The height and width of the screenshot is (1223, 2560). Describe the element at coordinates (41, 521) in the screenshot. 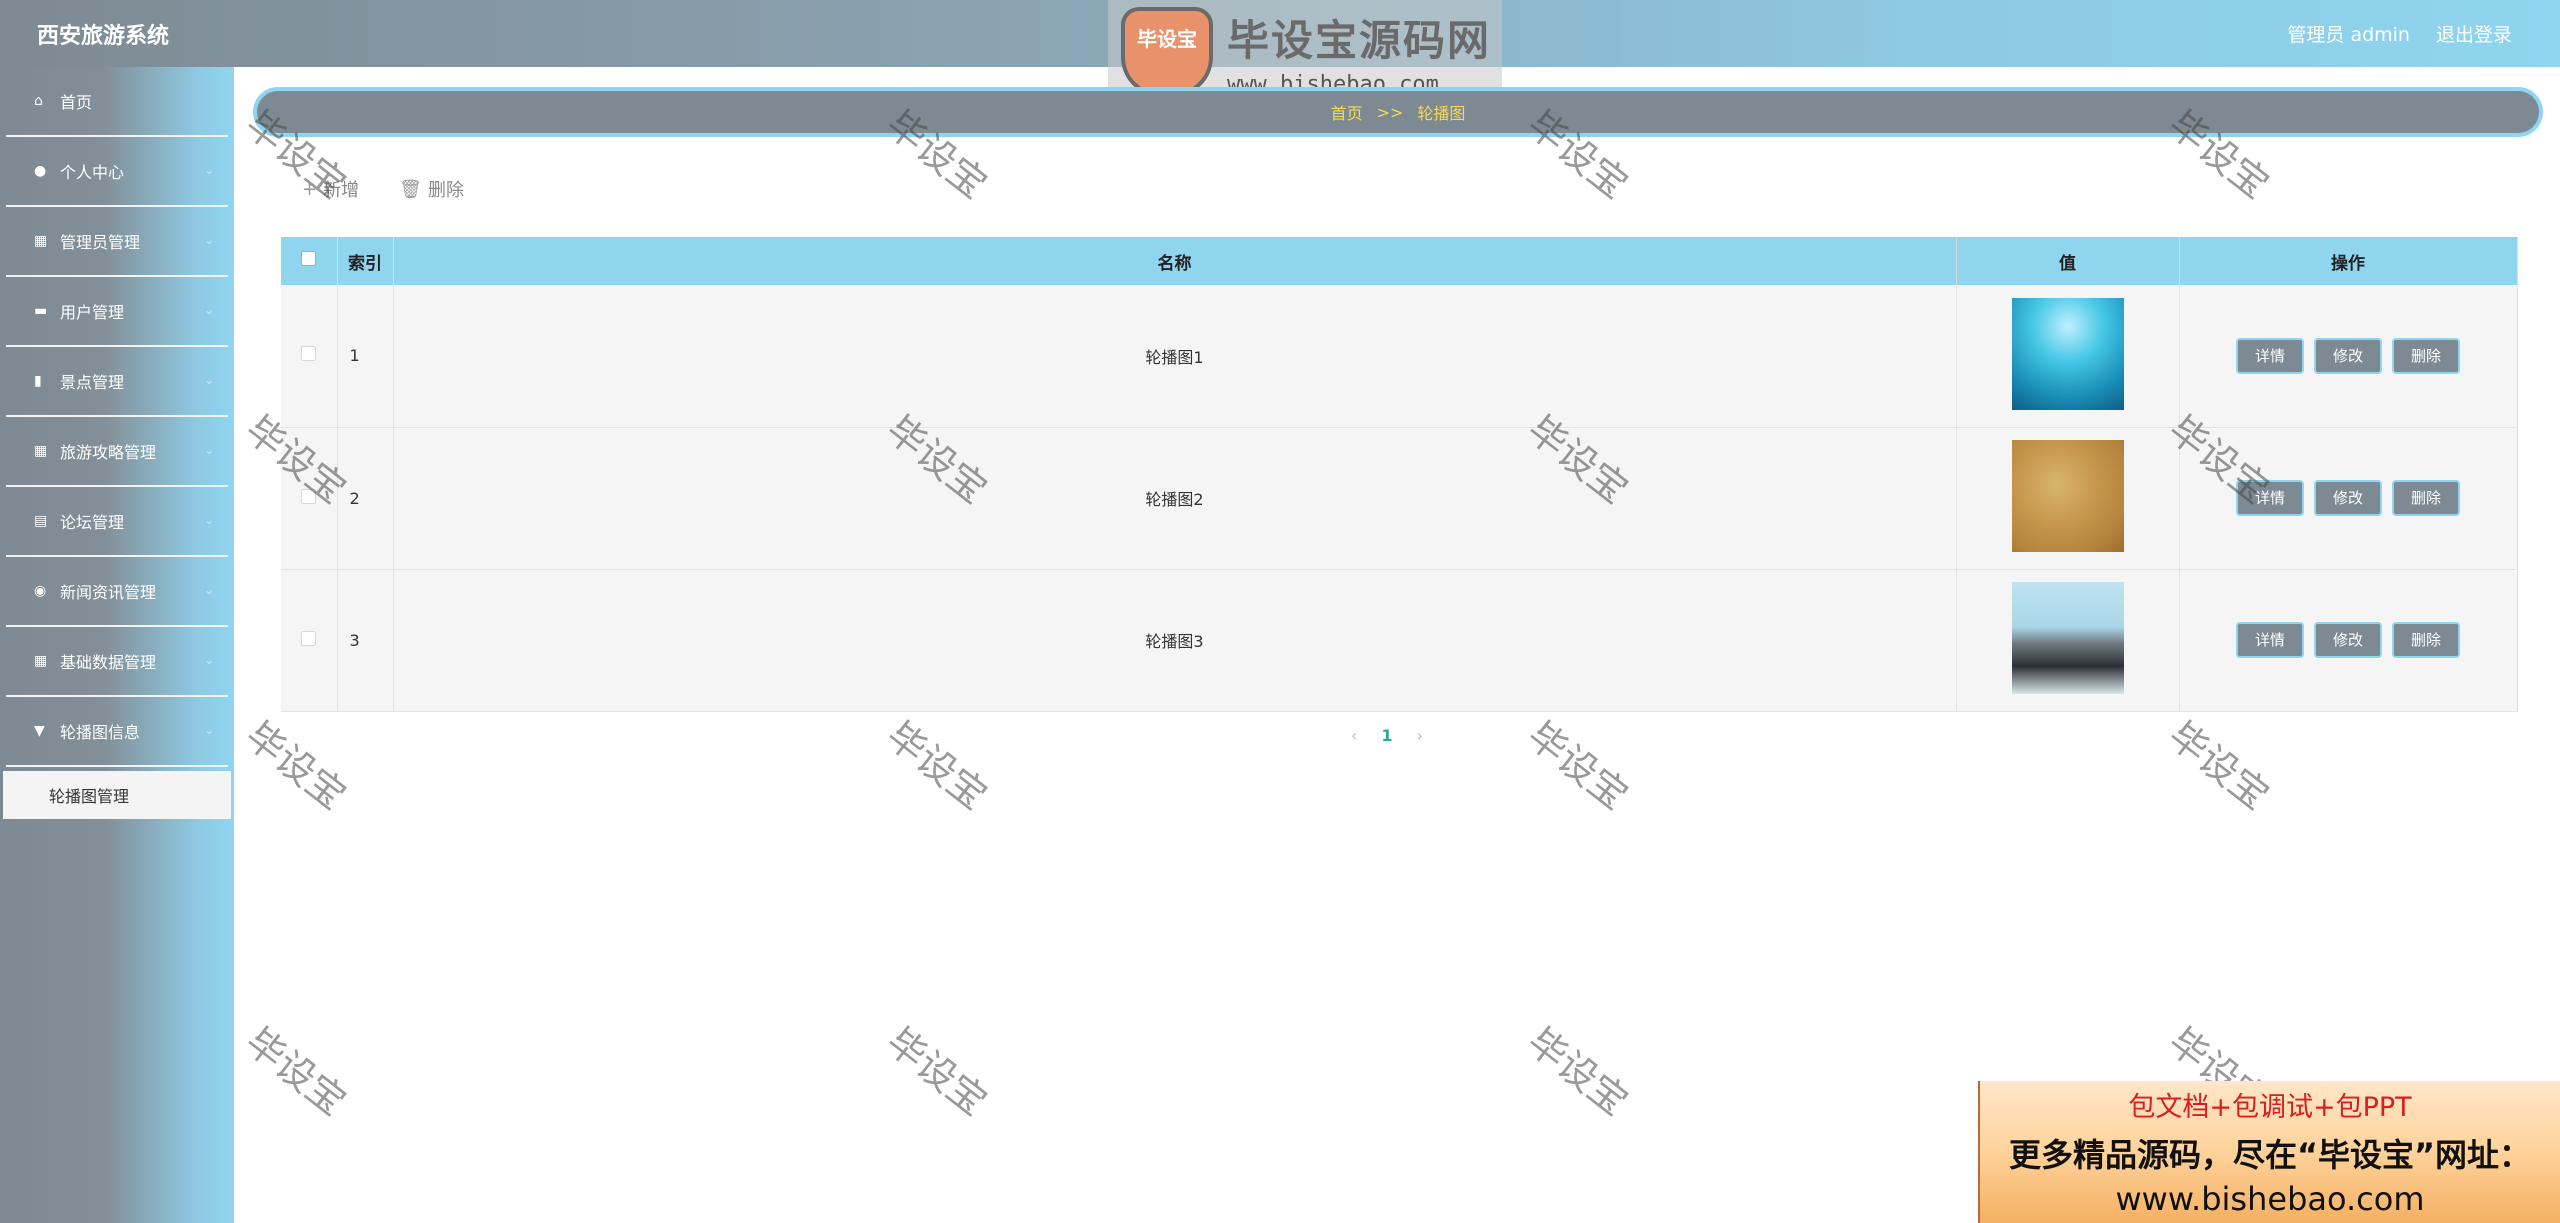

I see `document-icon: ▤` at that location.